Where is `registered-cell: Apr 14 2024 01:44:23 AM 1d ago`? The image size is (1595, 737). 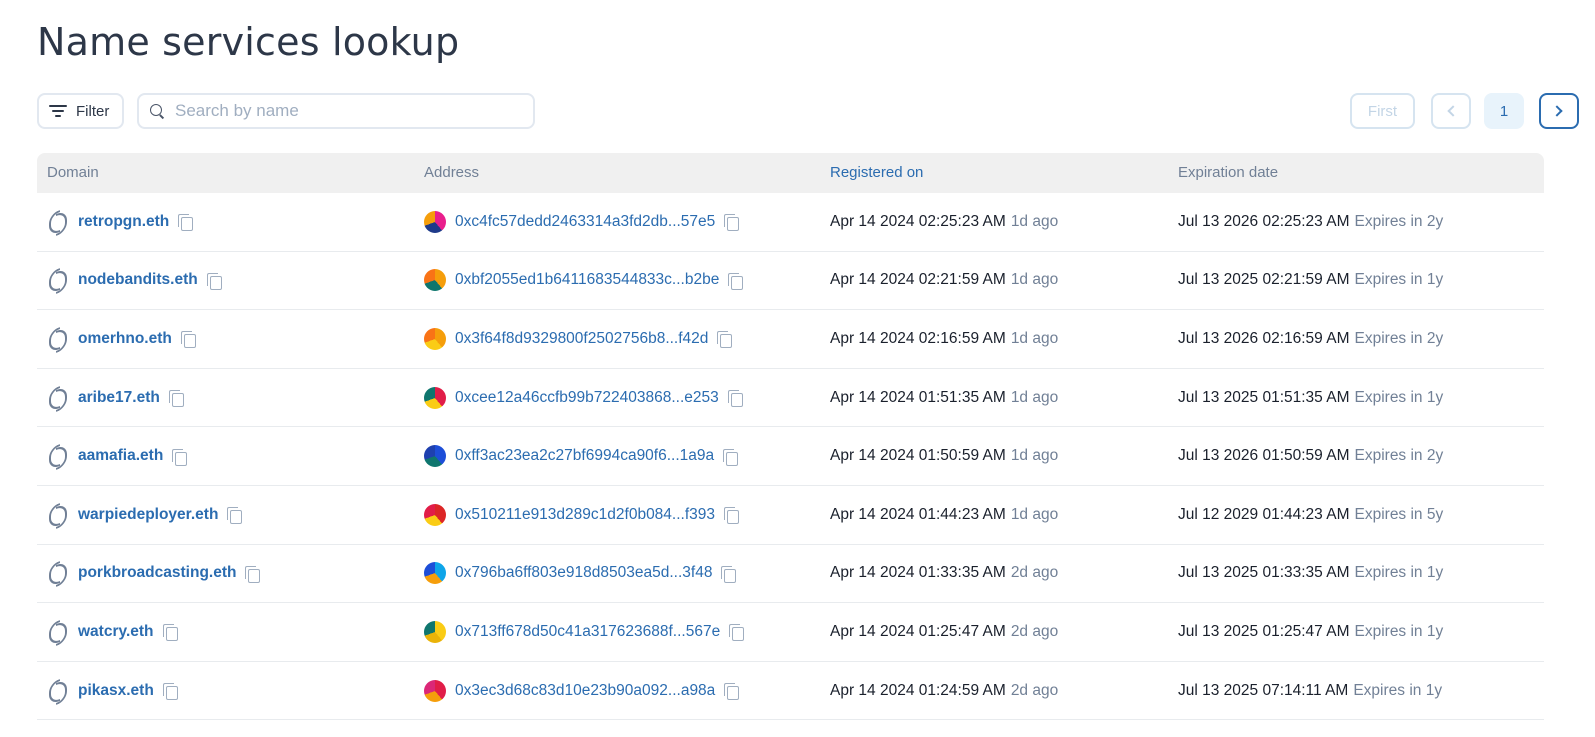 registered-cell: Apr 14 2024 01:44:23 AM 1d ago is located at coordinates (944, 515).